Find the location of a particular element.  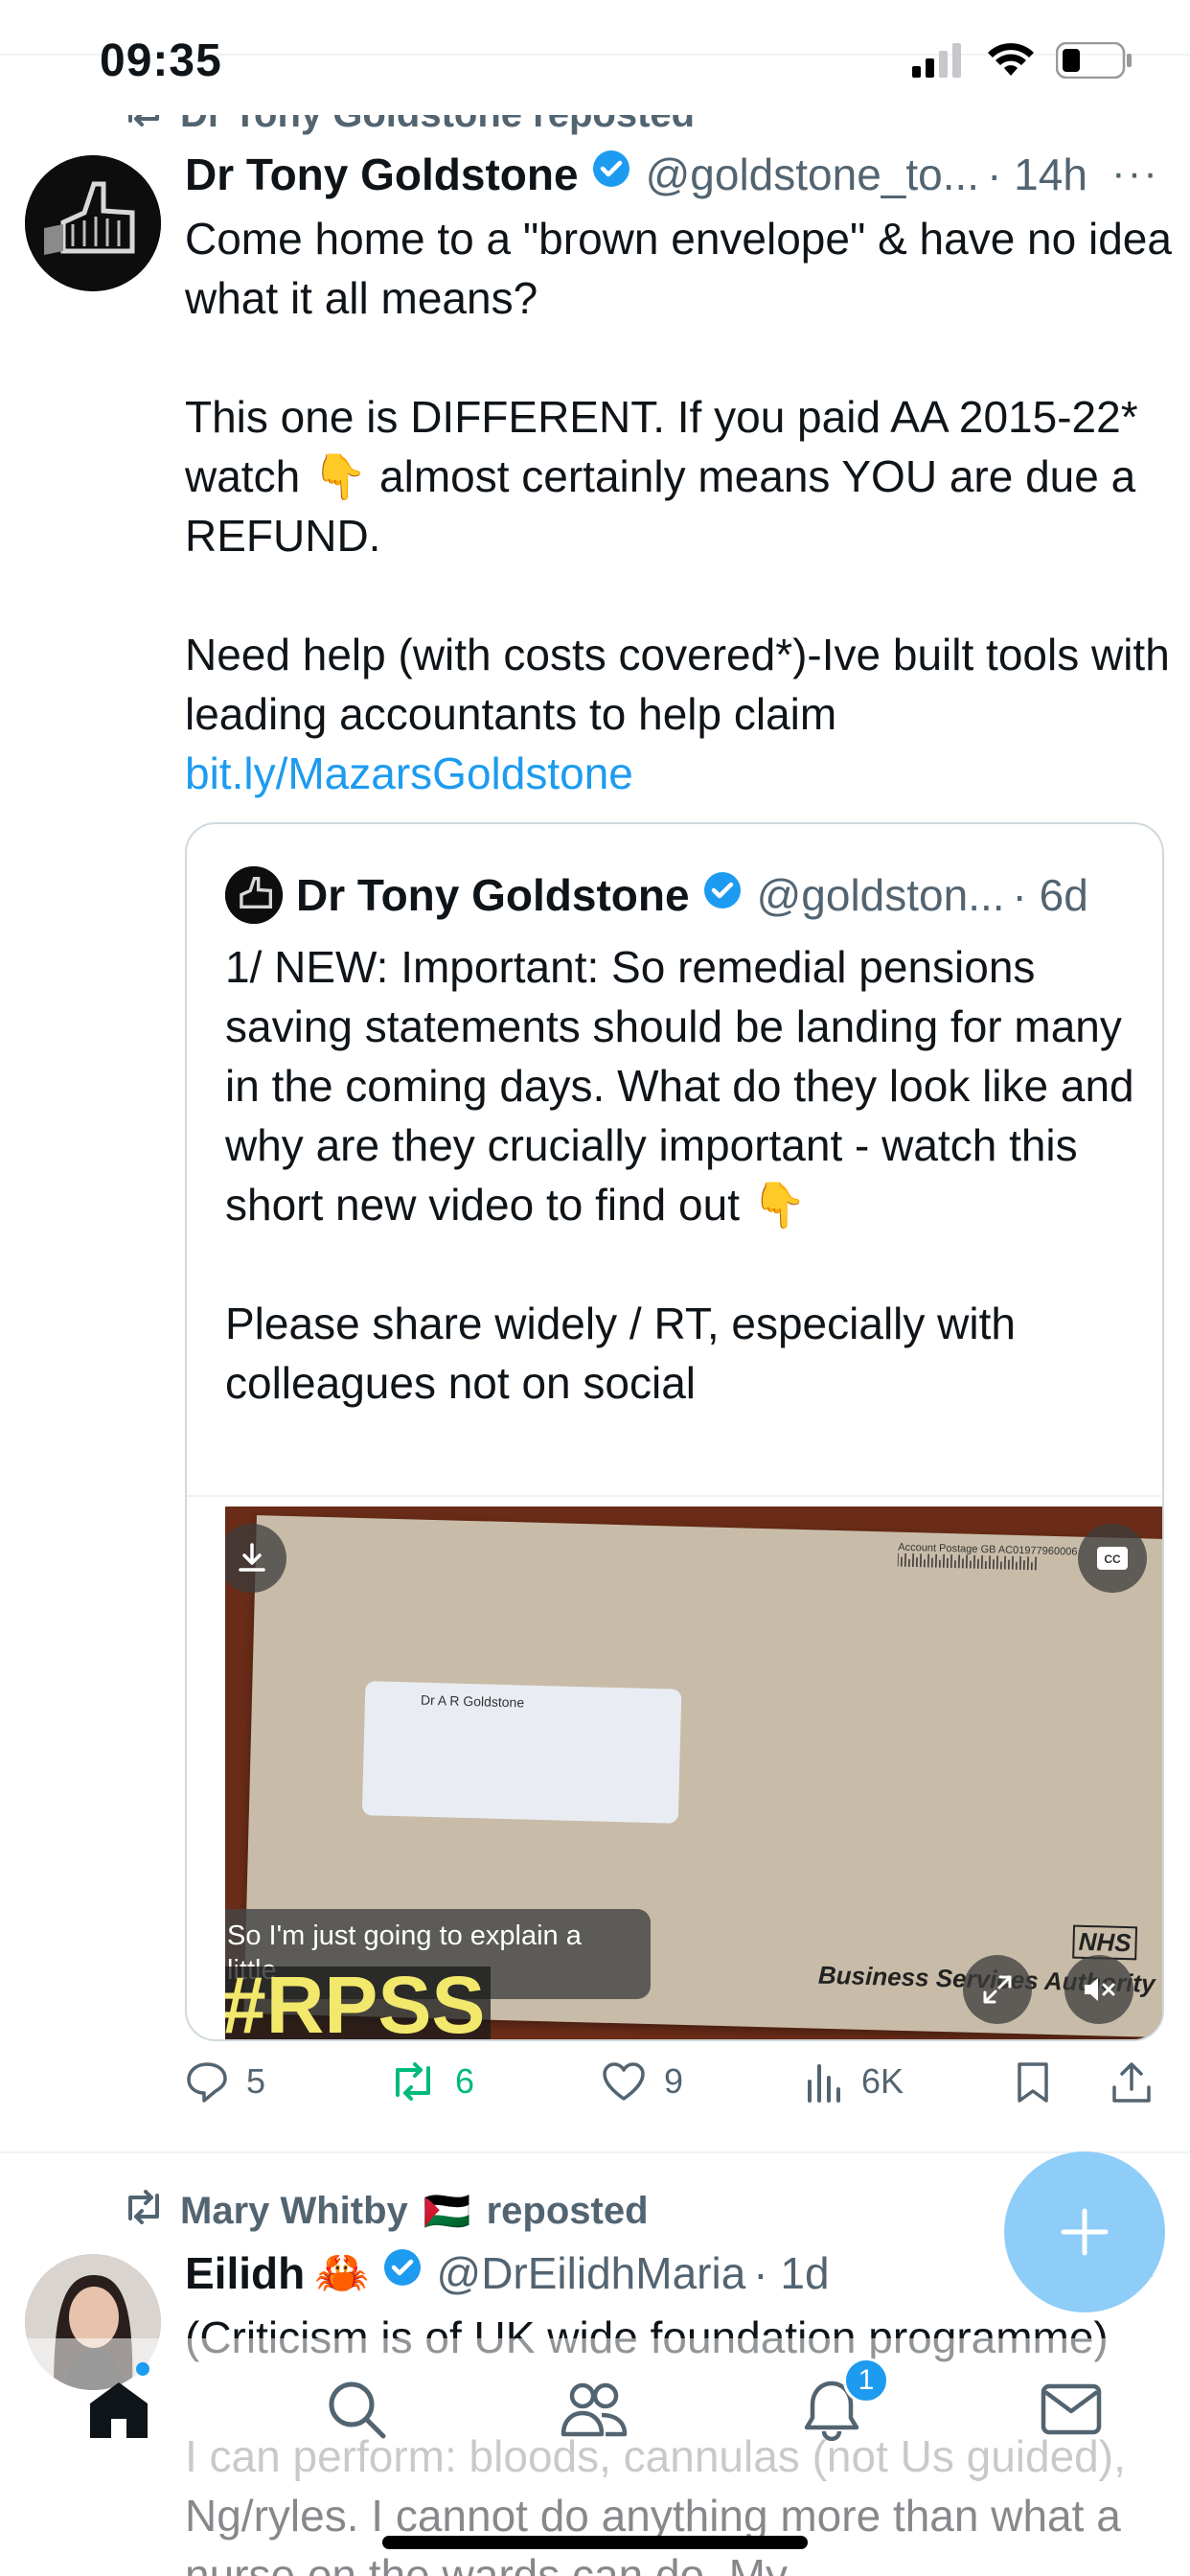

fullscreen-button is located at coordinates (998, 1989).